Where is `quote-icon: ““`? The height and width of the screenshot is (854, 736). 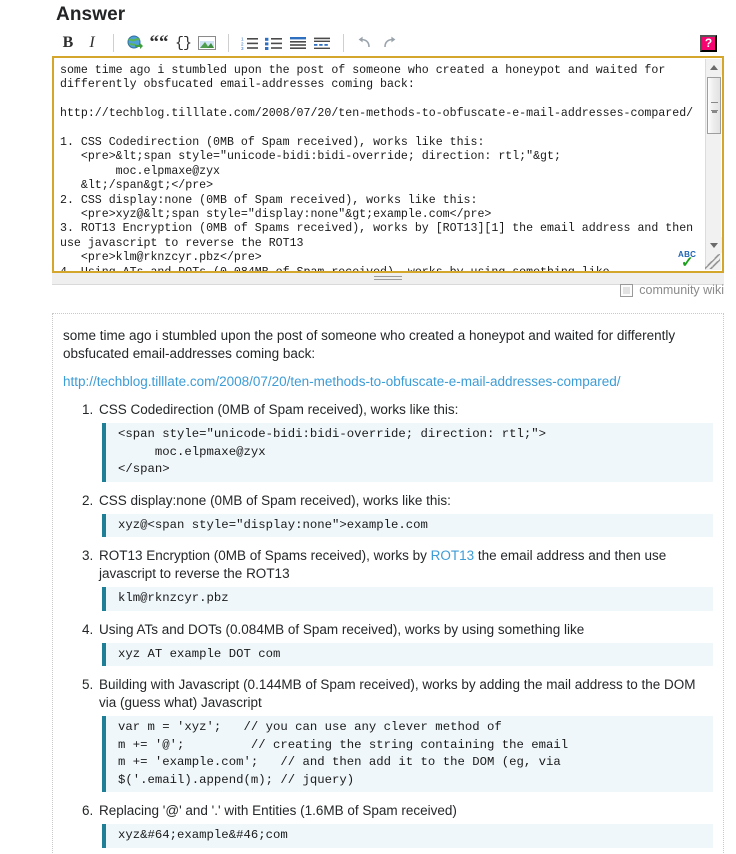 quote-icon: ““ is located at coordinates (159, 43).